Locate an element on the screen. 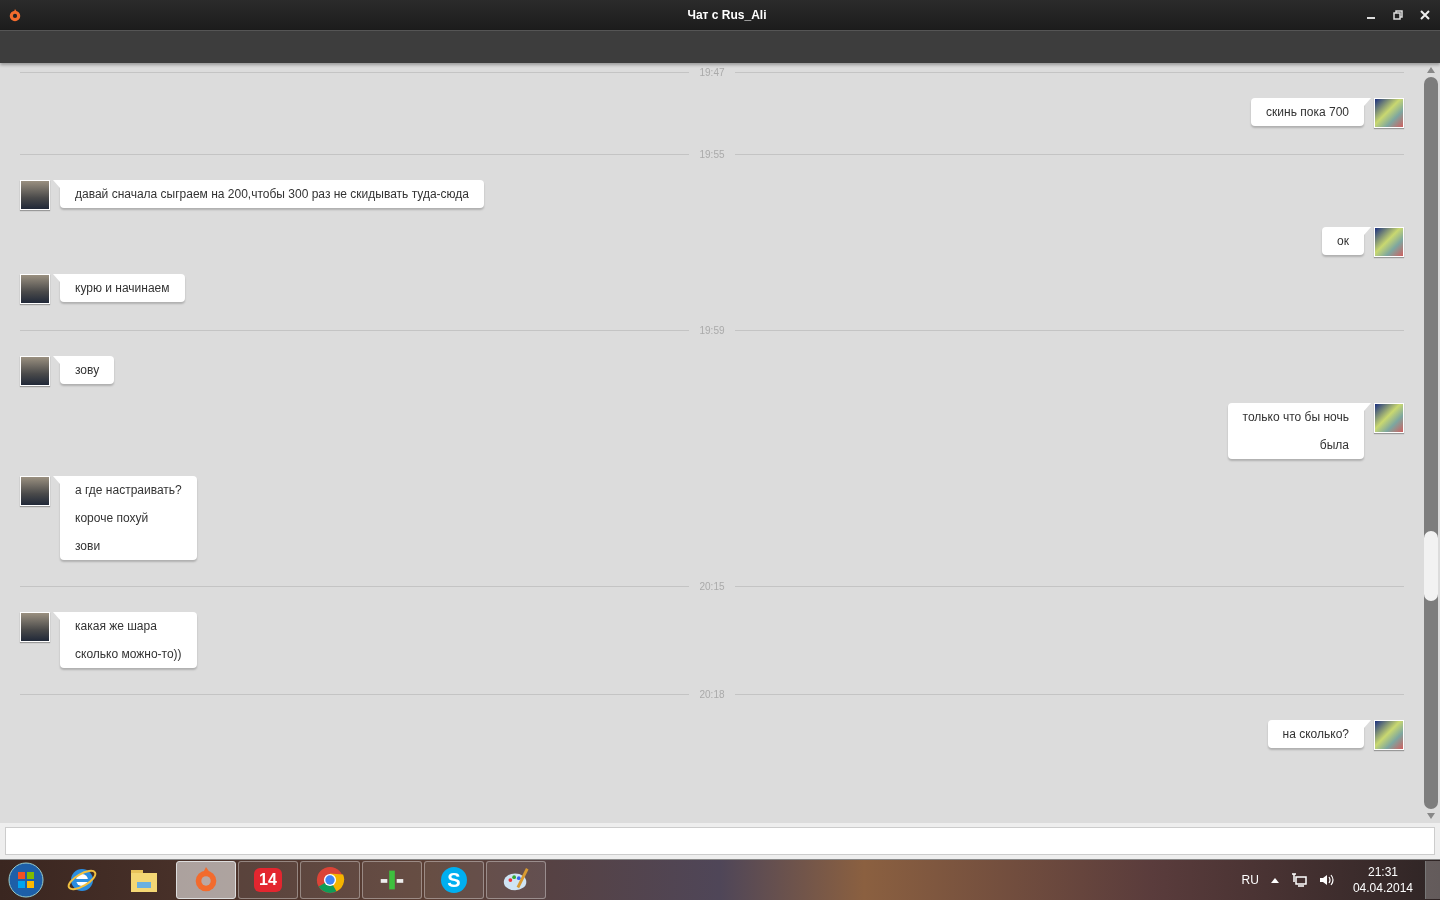 The width and height of the screenshot is (1440, 900). chrome-logo-icon is located at coordinates (330, 880).